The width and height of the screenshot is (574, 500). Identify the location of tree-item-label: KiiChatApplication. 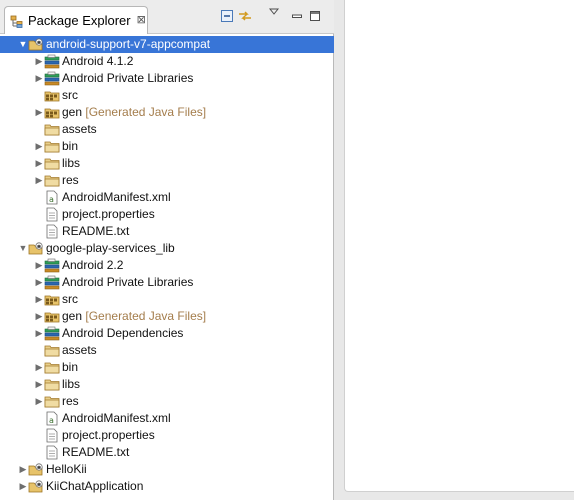
(94, 486).